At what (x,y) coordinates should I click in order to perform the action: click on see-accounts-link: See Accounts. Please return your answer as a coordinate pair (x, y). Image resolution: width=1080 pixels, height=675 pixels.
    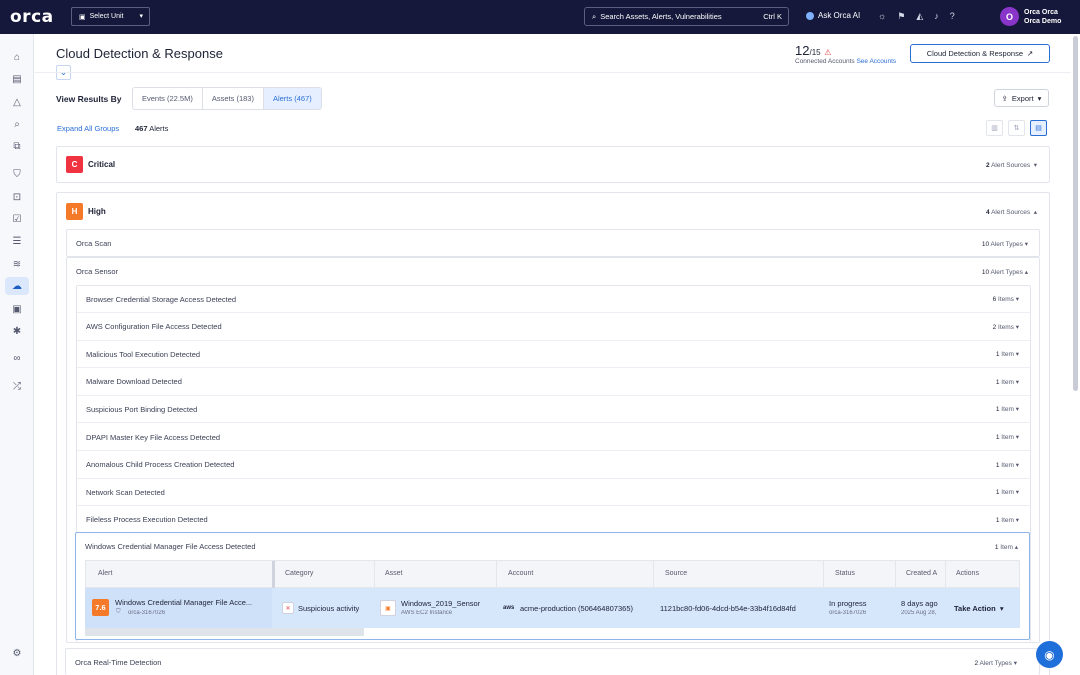
    Looking at the image, I should click on (876, 61).